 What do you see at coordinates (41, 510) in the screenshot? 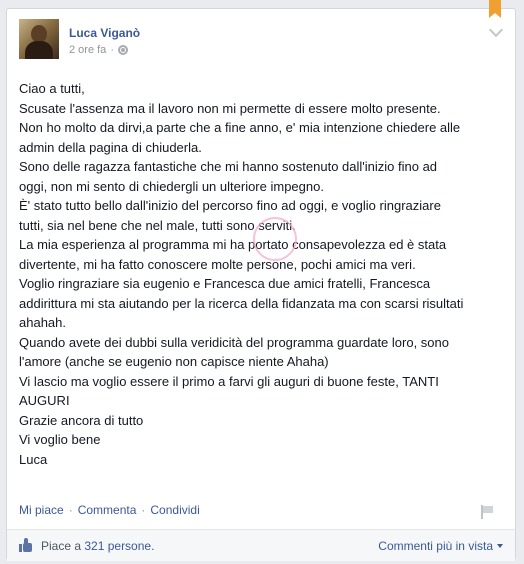
I see `like-button: Mi piace` at bounding box center [41, 510].